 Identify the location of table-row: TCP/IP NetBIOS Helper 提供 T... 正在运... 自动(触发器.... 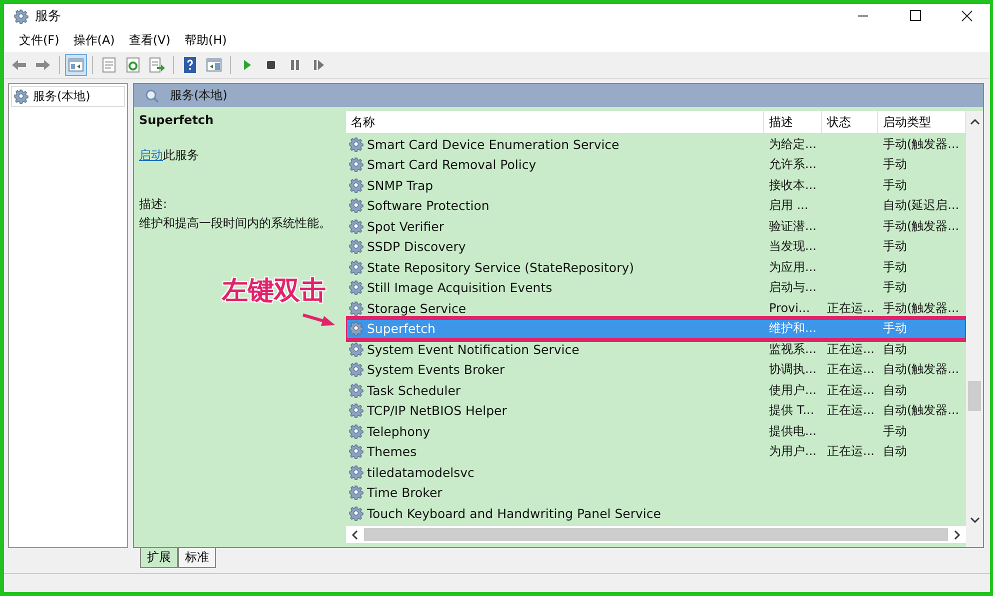
(656, 410).